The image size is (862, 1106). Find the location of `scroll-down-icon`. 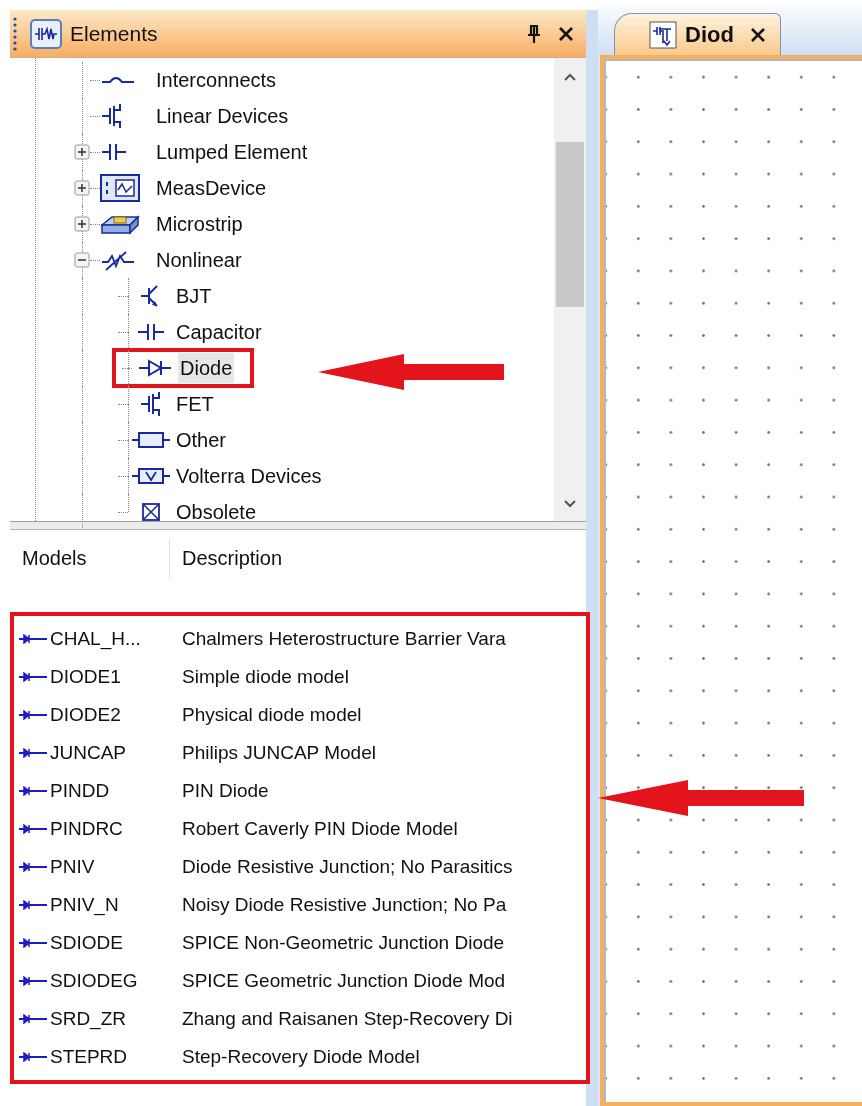

scroll-down-icon is located at coordinates (570, 504).